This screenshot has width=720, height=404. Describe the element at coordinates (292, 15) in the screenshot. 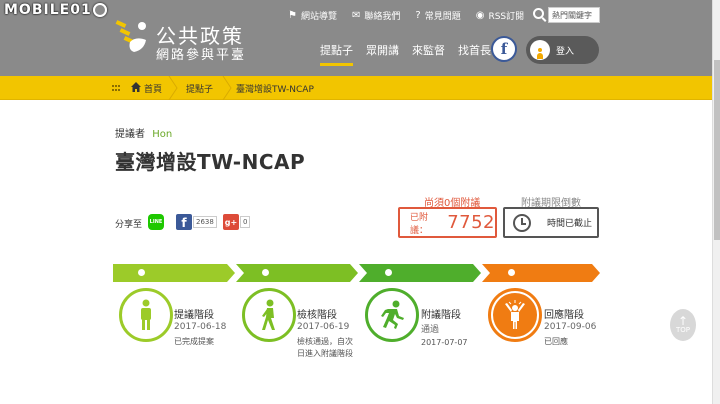

I see `sitemap-icon: ⚑` at that location.